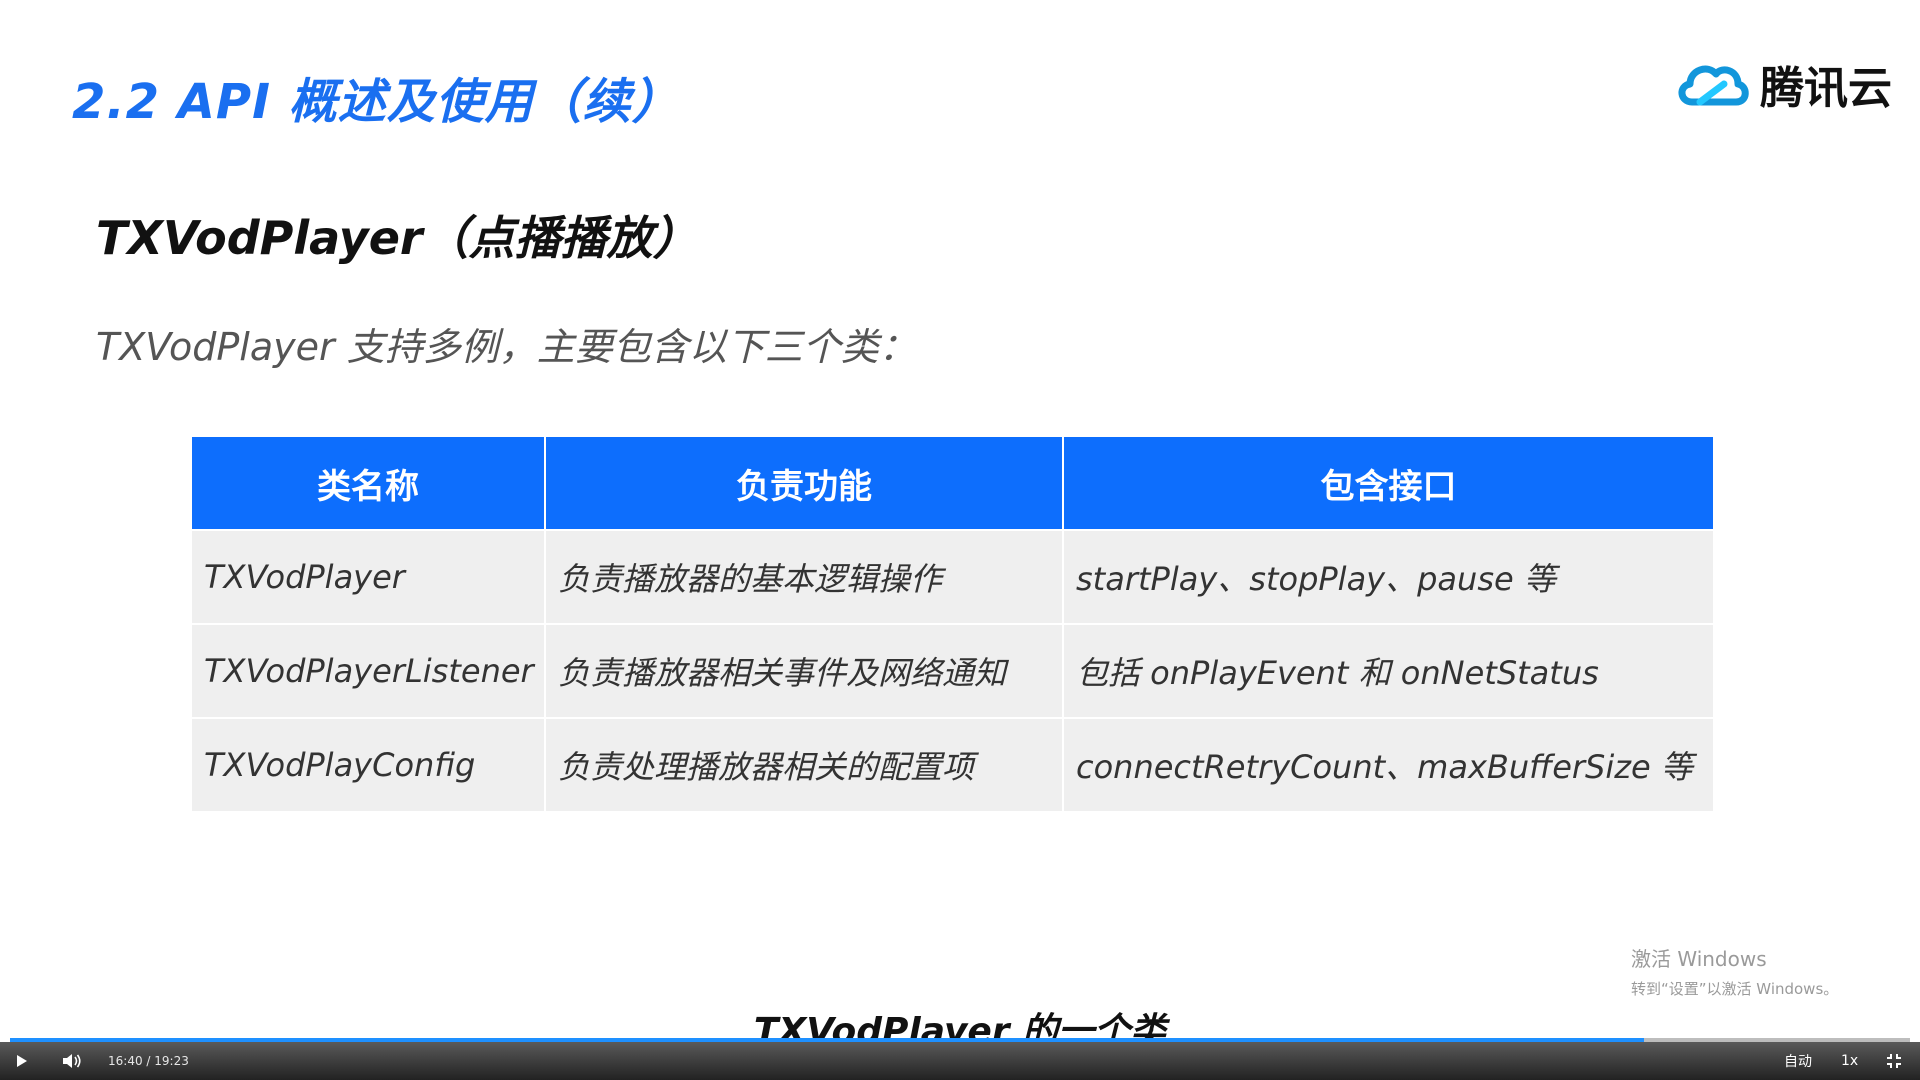 The image size is (1920, 1080). What do you see at coordinates (804, 765) in the screenshot?
I see `function-cell: 负责处理播放器相关的配置项` at bounding box center [804, 765].